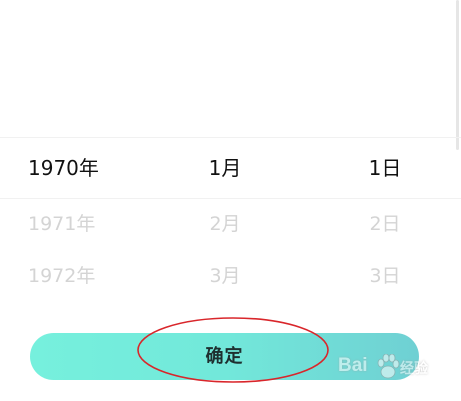 This screenshot has width=461, height=401. Describe the element at coordinates (388, 366) in the screenshot. I see `paw-icon` at that location.